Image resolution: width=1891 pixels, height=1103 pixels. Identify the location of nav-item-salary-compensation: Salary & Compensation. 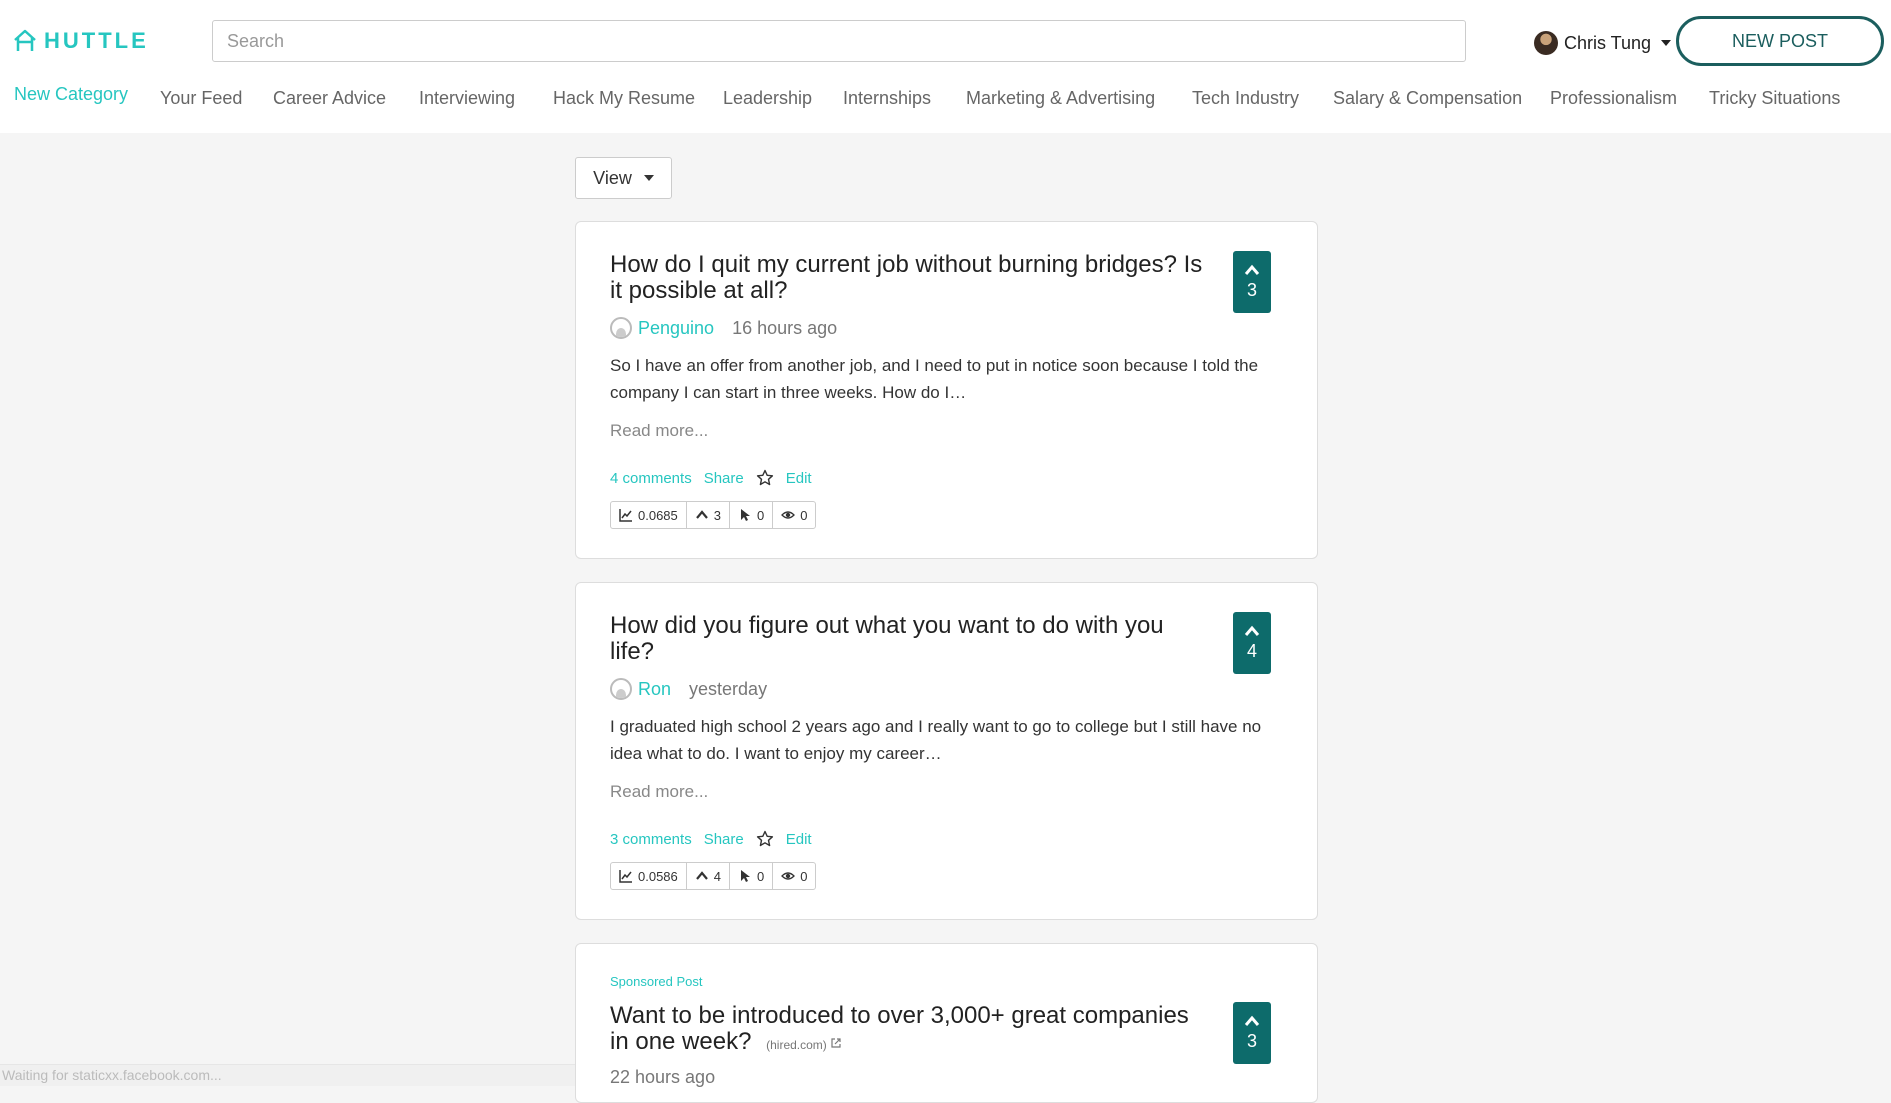
(1427, 98).